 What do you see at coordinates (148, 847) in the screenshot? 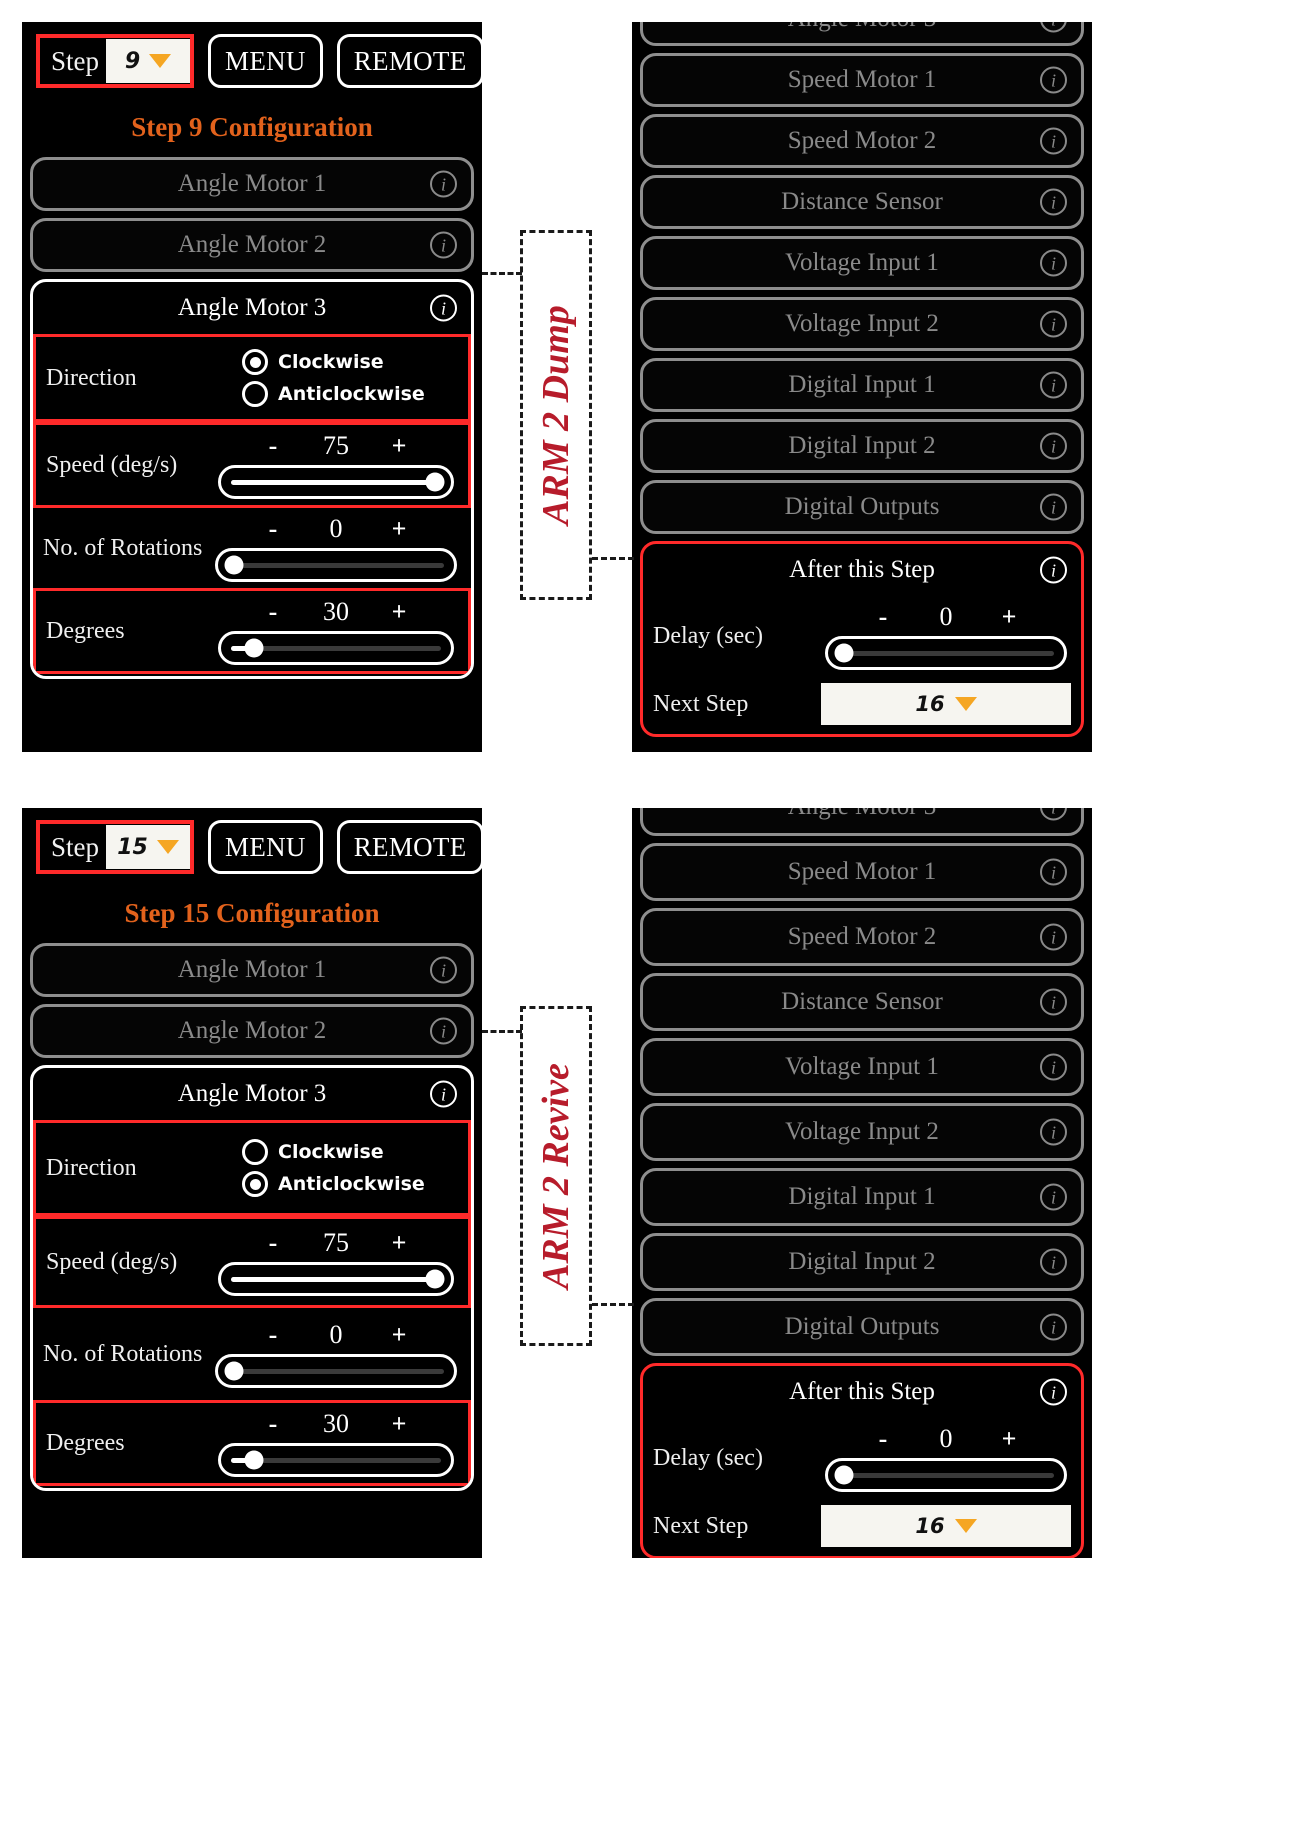
I see `step-dropdown: 15` at bounding box center [148, 847].